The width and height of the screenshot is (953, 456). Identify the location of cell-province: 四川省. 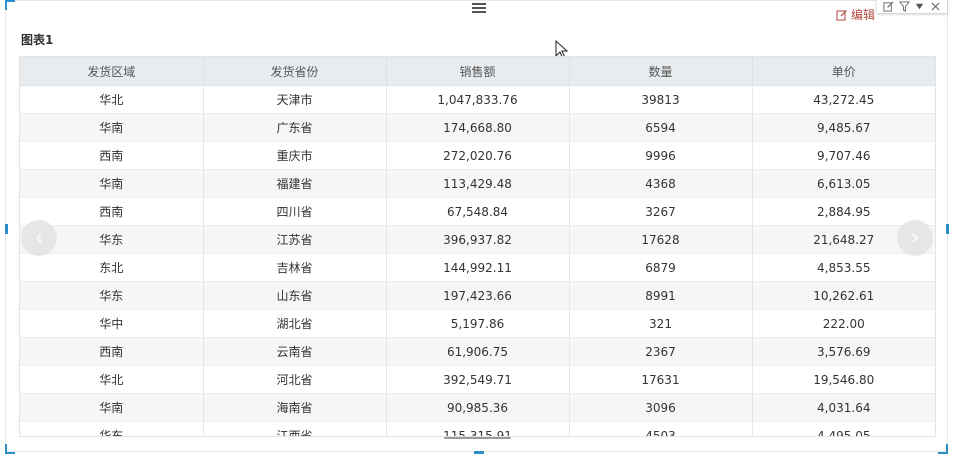
(295, 211).